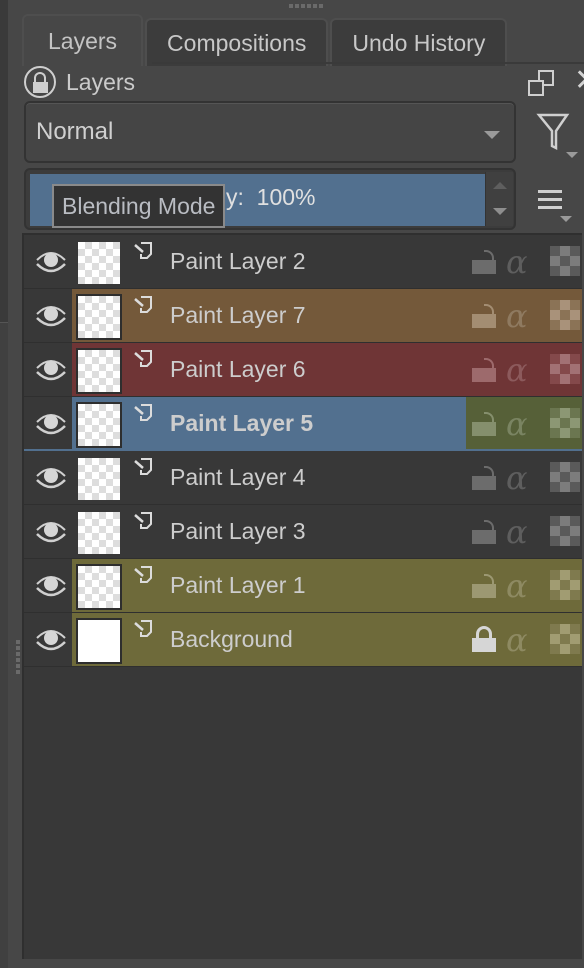 The height and width of the screenshot is (968, 584). Describe the element at coordinates (485, 639) in the screenshot. I see `locked-icon` at that location.